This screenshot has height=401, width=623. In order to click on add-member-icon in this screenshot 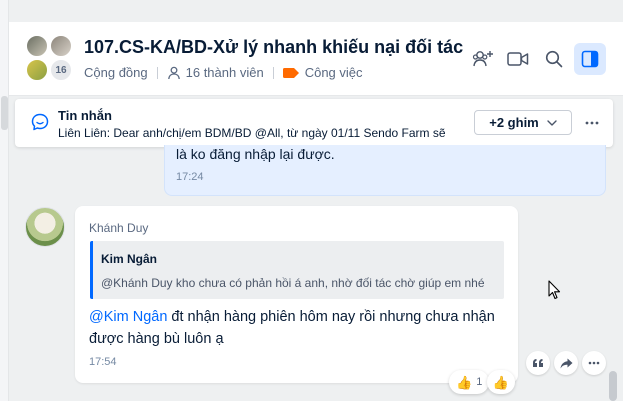, I will do `click(482, 59)`.